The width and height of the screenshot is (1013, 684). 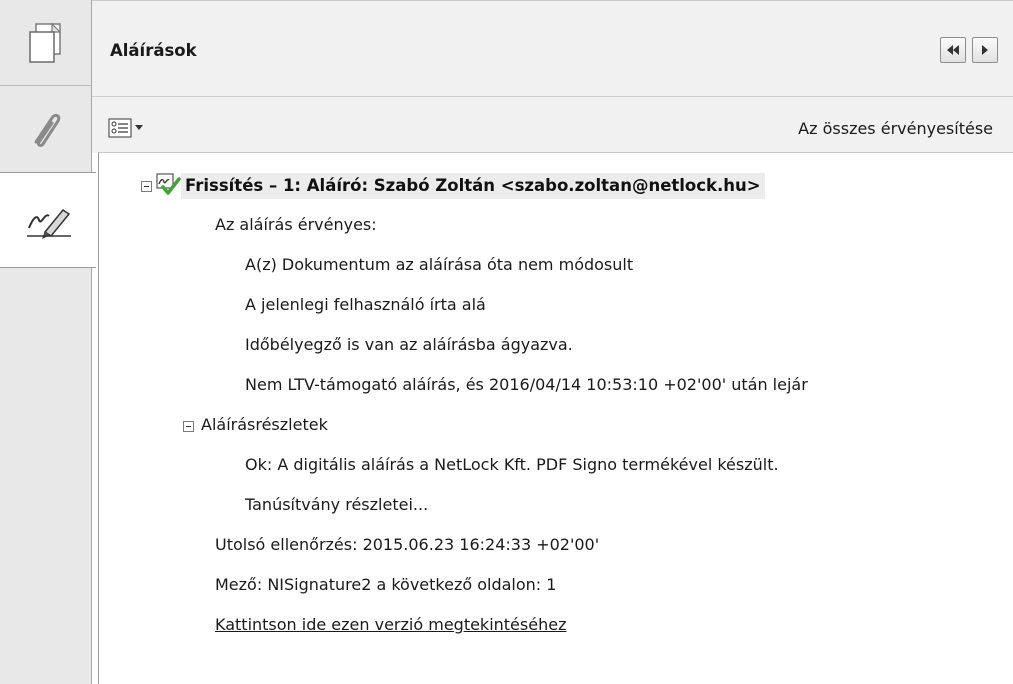 I want to click on signature-valid-icon, so click(x=168, y=184).